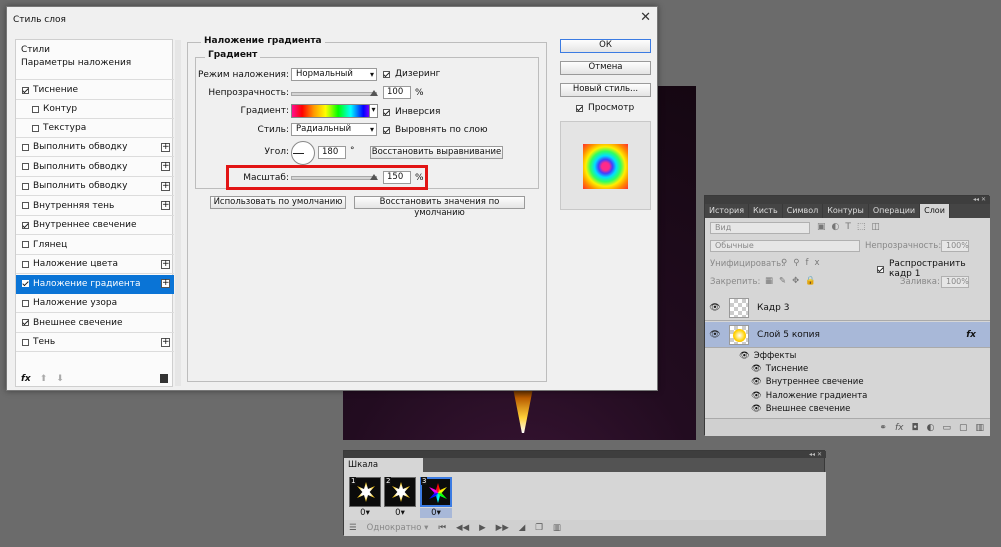 This screenshot has height=547, width=1001. I want to click on panel-tab: Слои, so click(935, 211).